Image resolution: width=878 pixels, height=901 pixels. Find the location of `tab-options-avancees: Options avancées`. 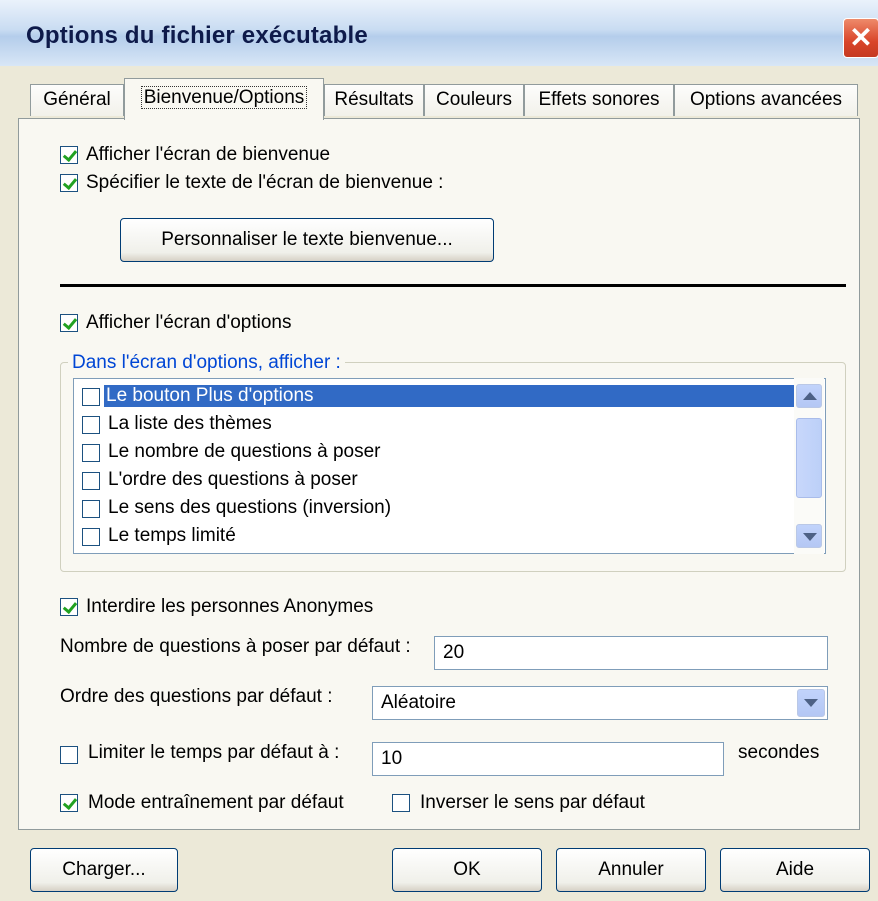

tab-options-avancees: Options avancées is located at coordinates (766, 100).